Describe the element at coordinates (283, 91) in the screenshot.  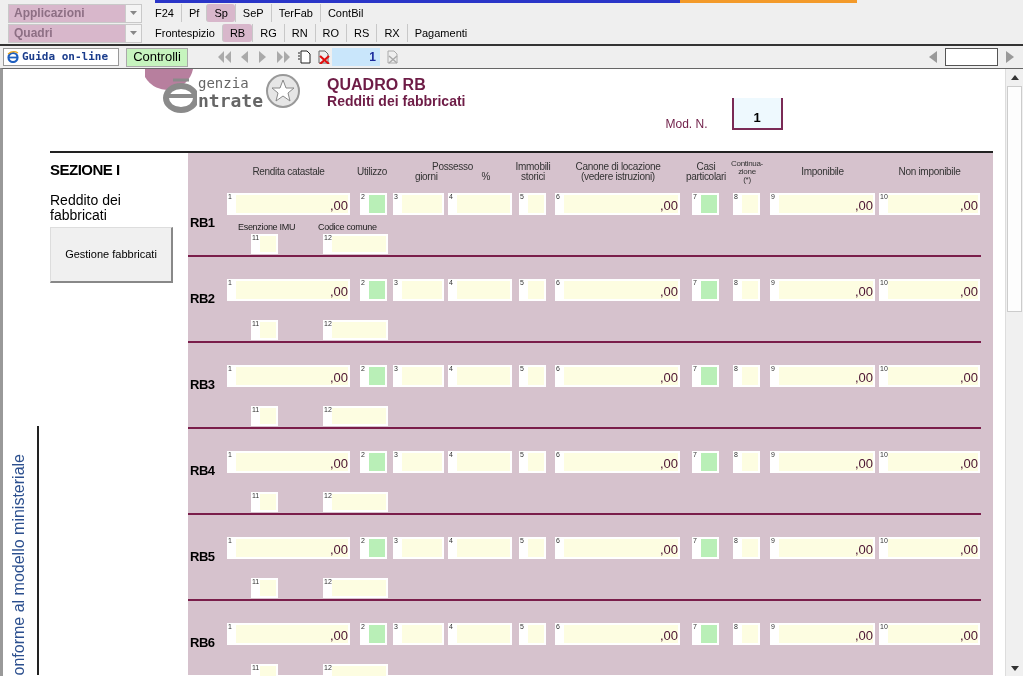
I see `emblem-icon` at that location.